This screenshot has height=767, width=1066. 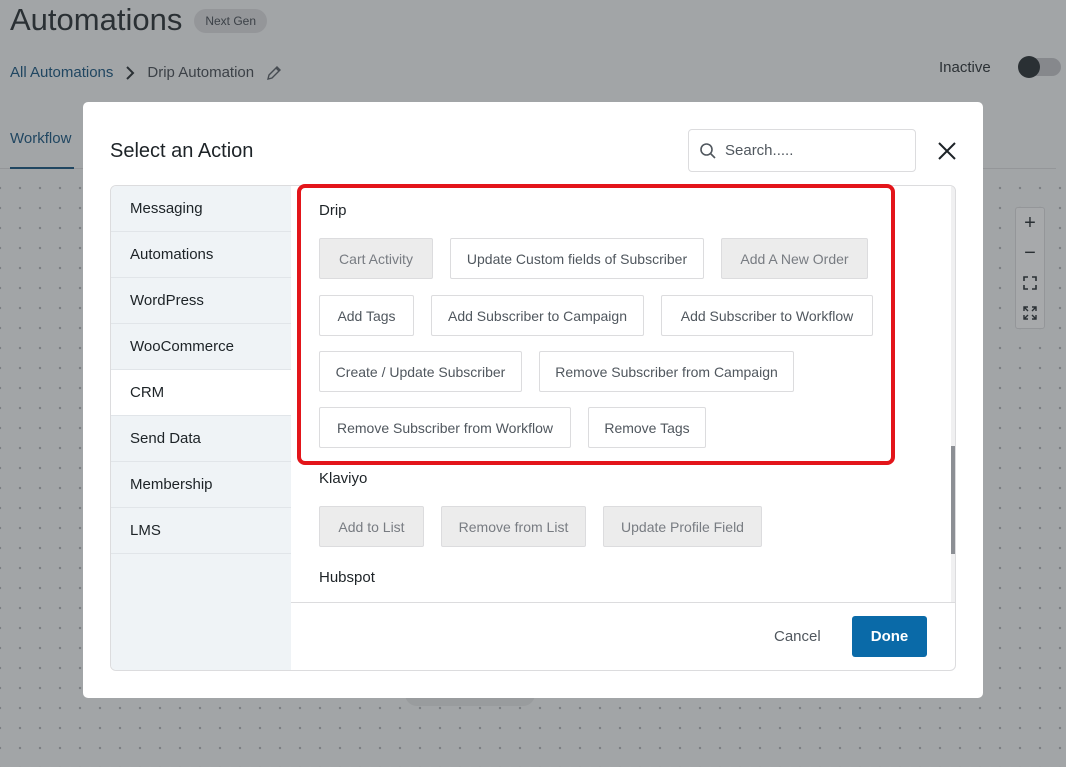 I want to click on group-label: Klaviyo, so click(x=343, y=478).